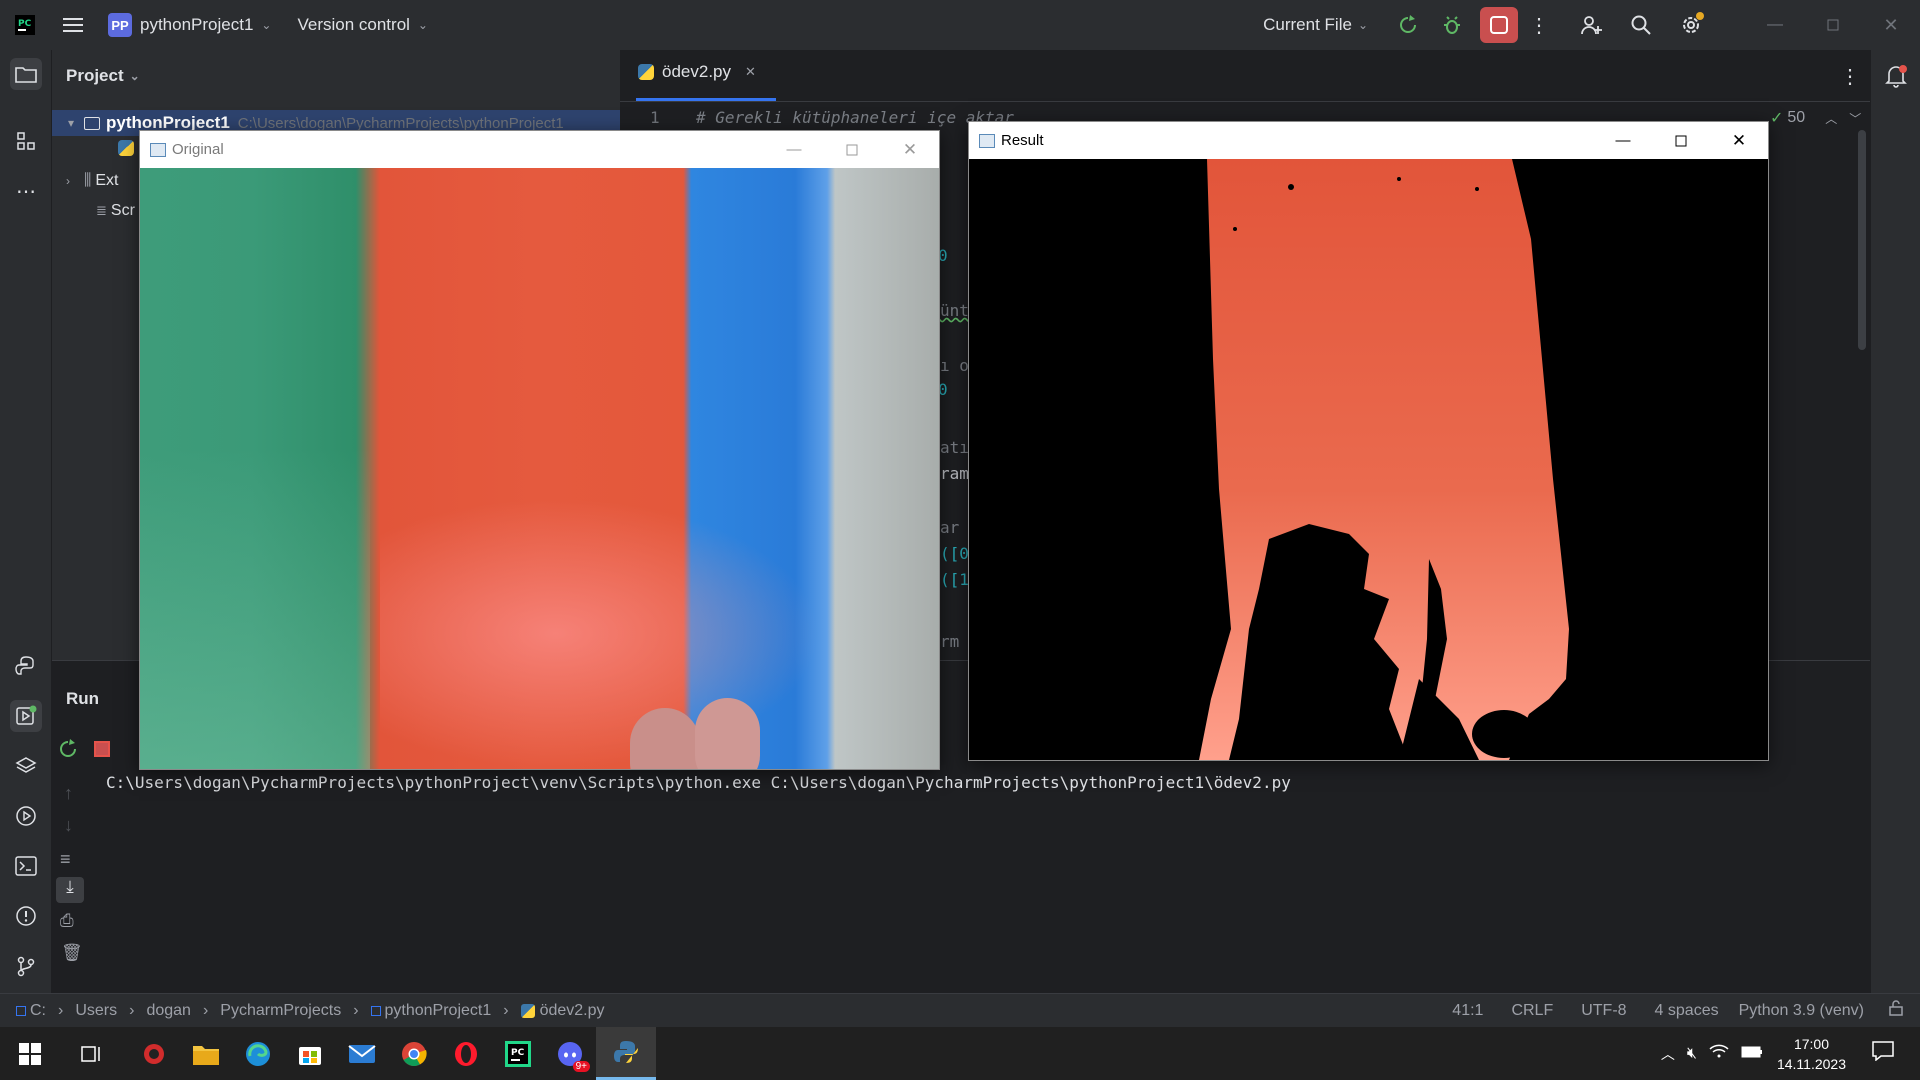 The width and height of the screenshot is (1920, 1080). What do you see at coordinates (954, 553) in the screenshot?
I see `code-fragment: ([0` at bounding box center [954, 553].